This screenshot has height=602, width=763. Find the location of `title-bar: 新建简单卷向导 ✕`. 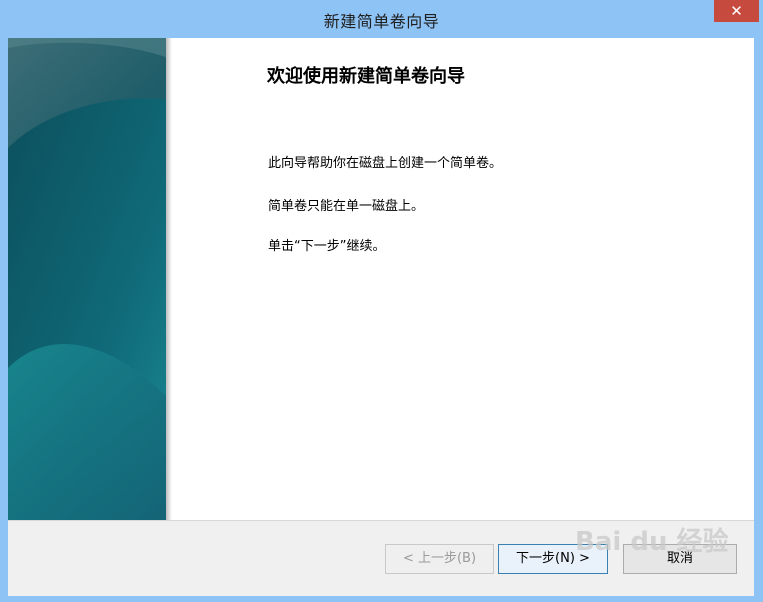

title-bar: 新建简单卷向导 ✕ is located at coordinates (381, 19).